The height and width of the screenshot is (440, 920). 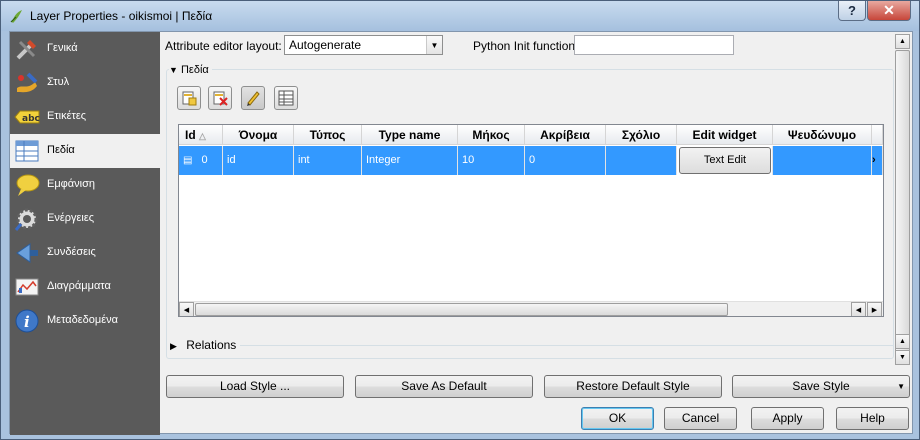 I want to click on save-as-default-button: Save As Default, so click(x=444, y=386).